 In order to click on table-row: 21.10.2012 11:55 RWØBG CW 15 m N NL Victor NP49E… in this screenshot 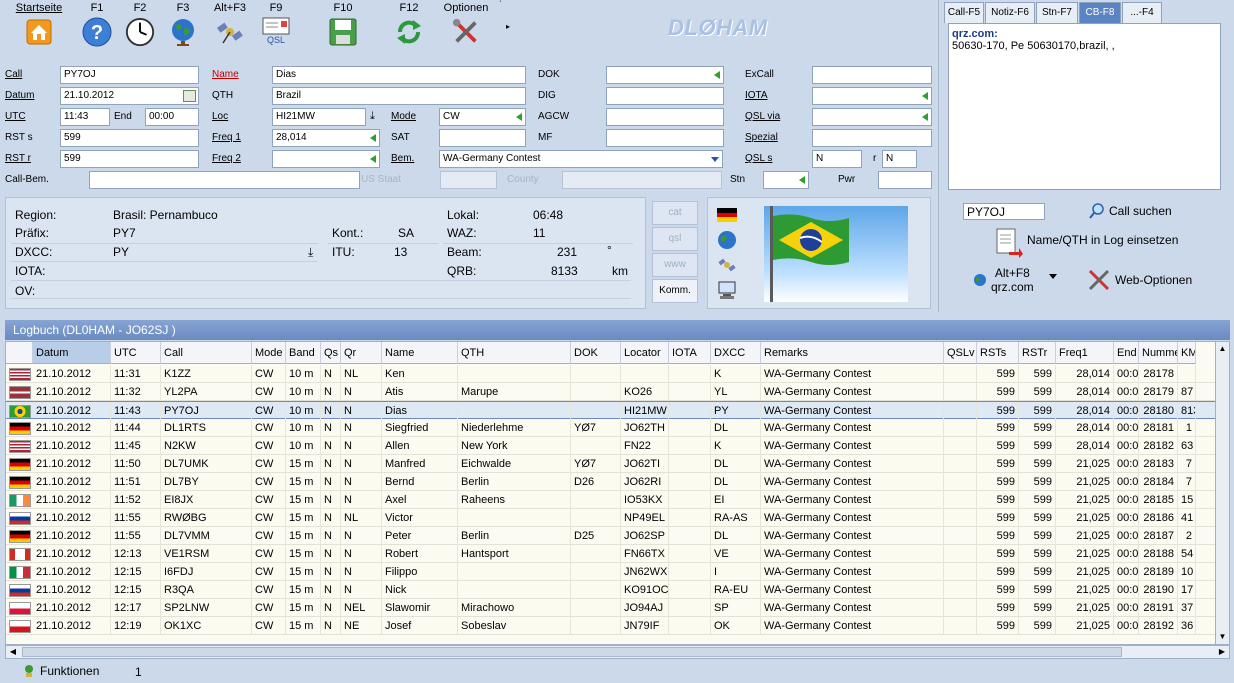, I will do `click(617, 518)`.